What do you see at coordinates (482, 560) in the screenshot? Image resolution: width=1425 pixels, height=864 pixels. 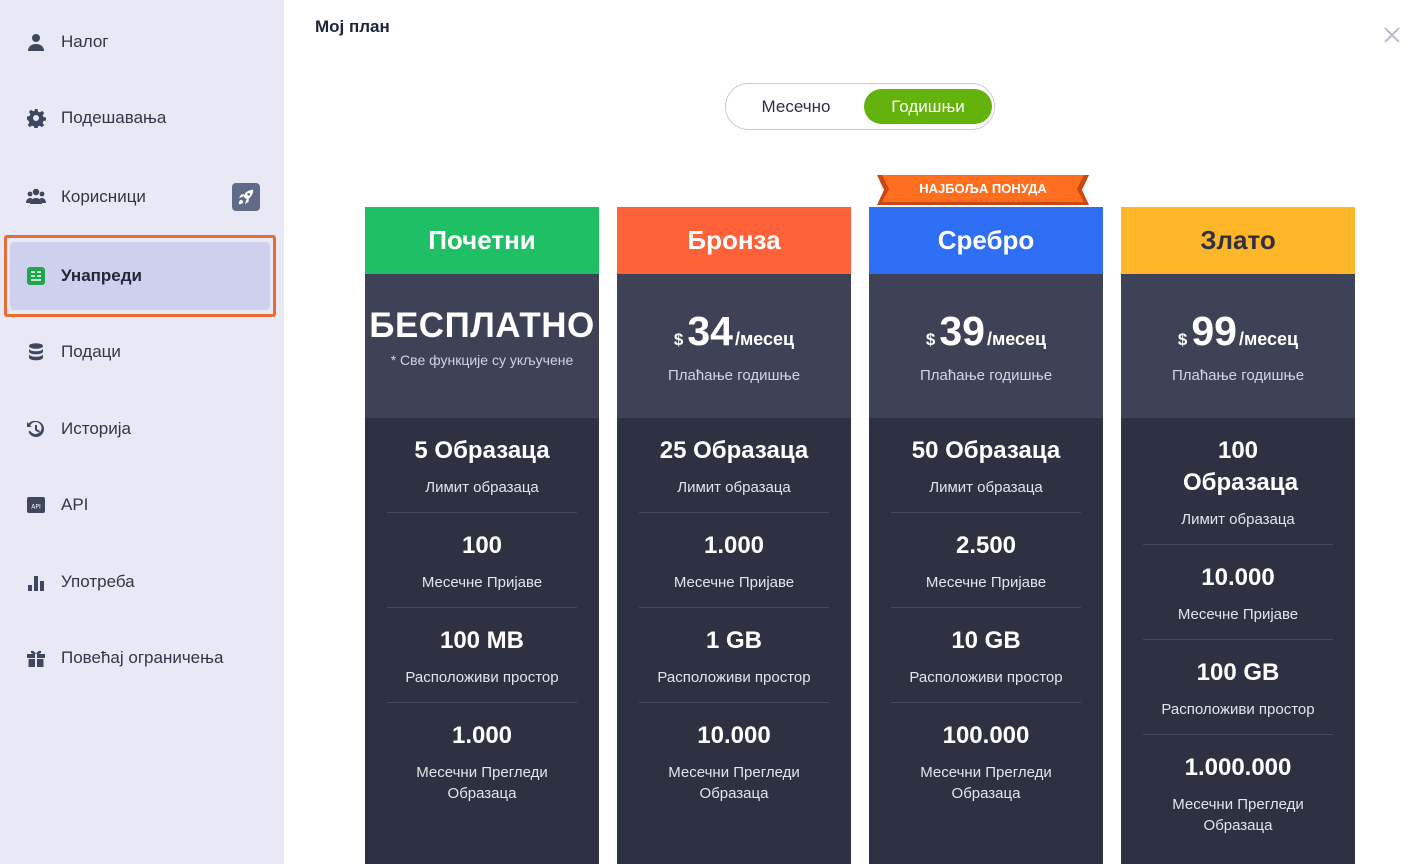 I see `plan-feature: 100 Месечне Пријаве` at bounding box center [482, 560].